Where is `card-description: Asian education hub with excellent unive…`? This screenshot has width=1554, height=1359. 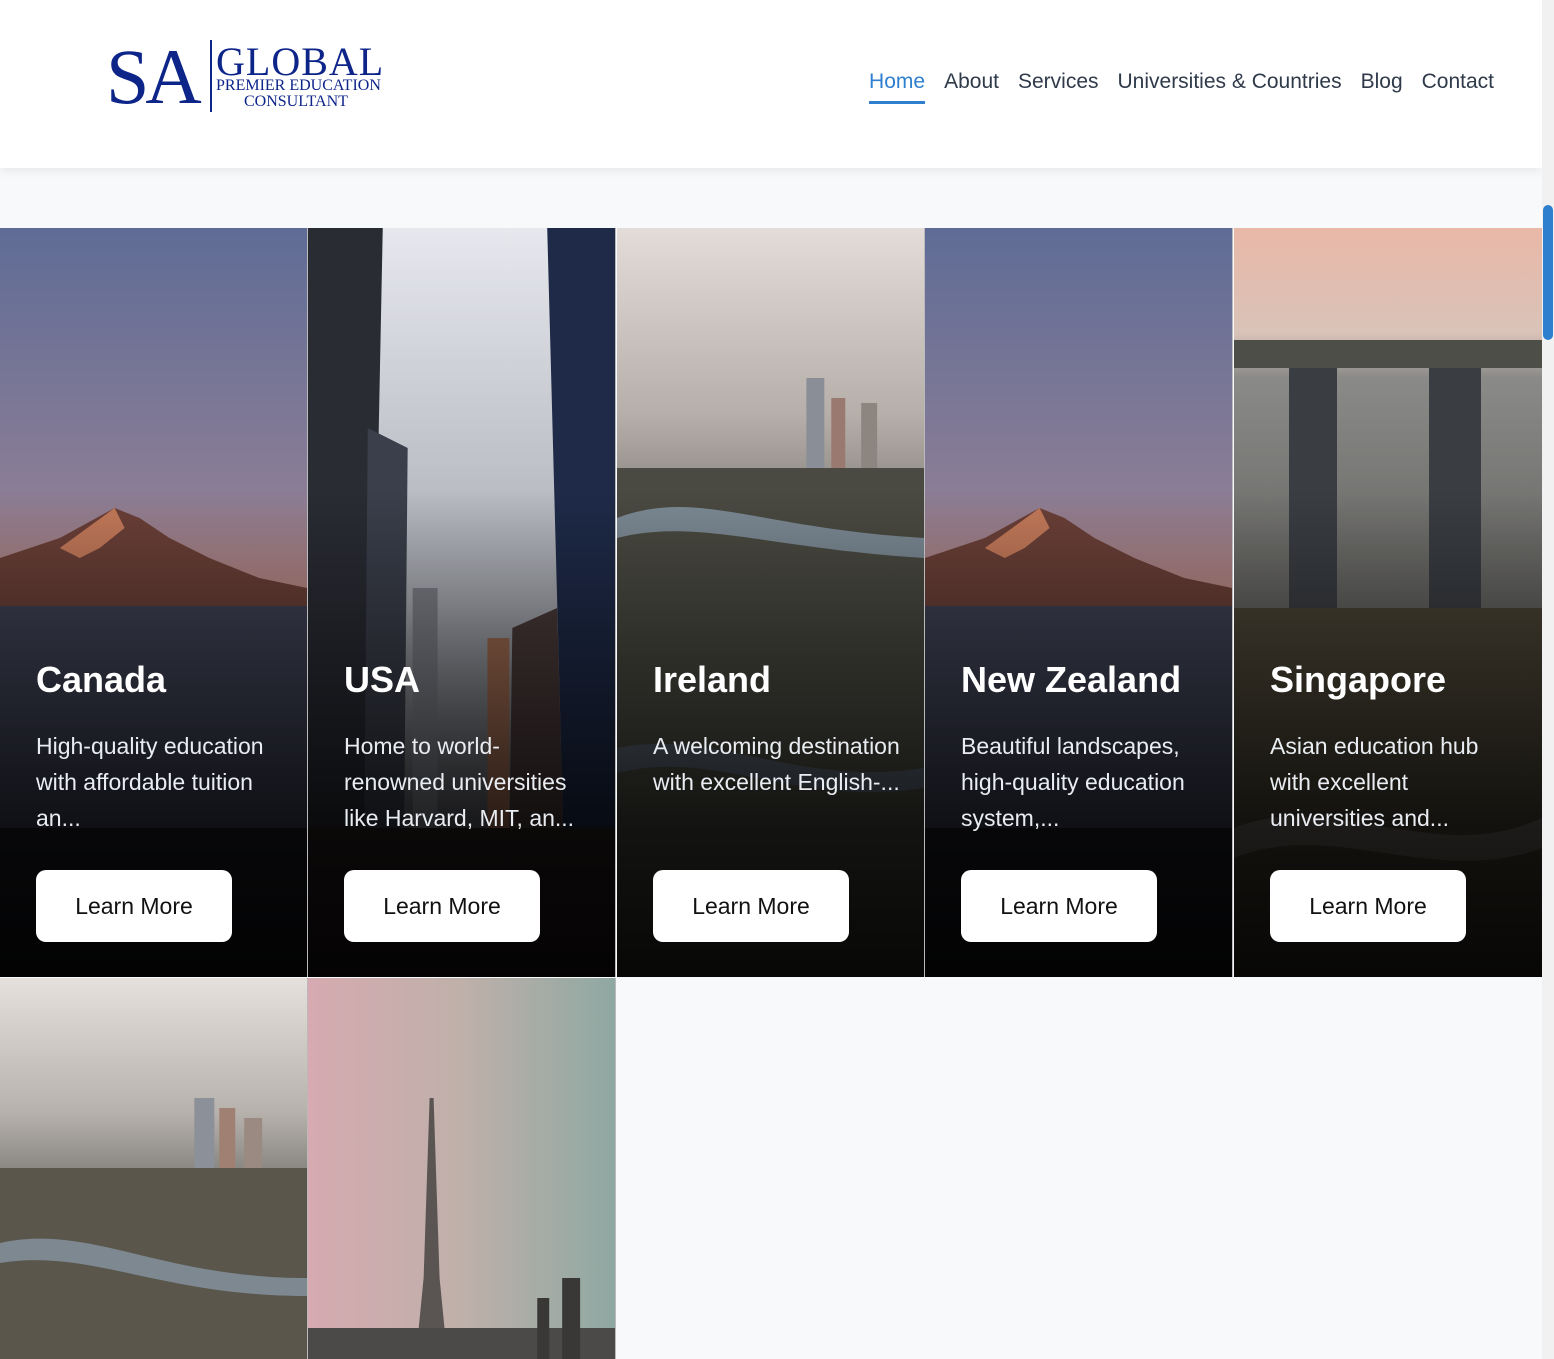
card-description: Asian education hub with excellent unive… is located at coordinates (1374, 782).